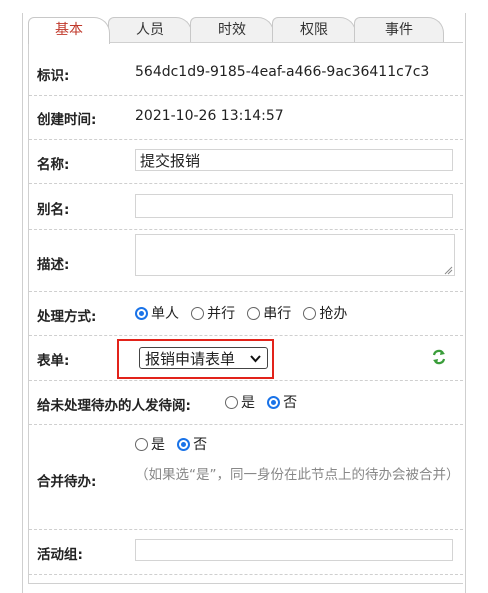 Image resolution: width=488 pixels, height=593 pixels. What do you see at coordinates (192, 444) in the screenshot?
I see `merge-no-option: 否` at bounding box center [192, 444].